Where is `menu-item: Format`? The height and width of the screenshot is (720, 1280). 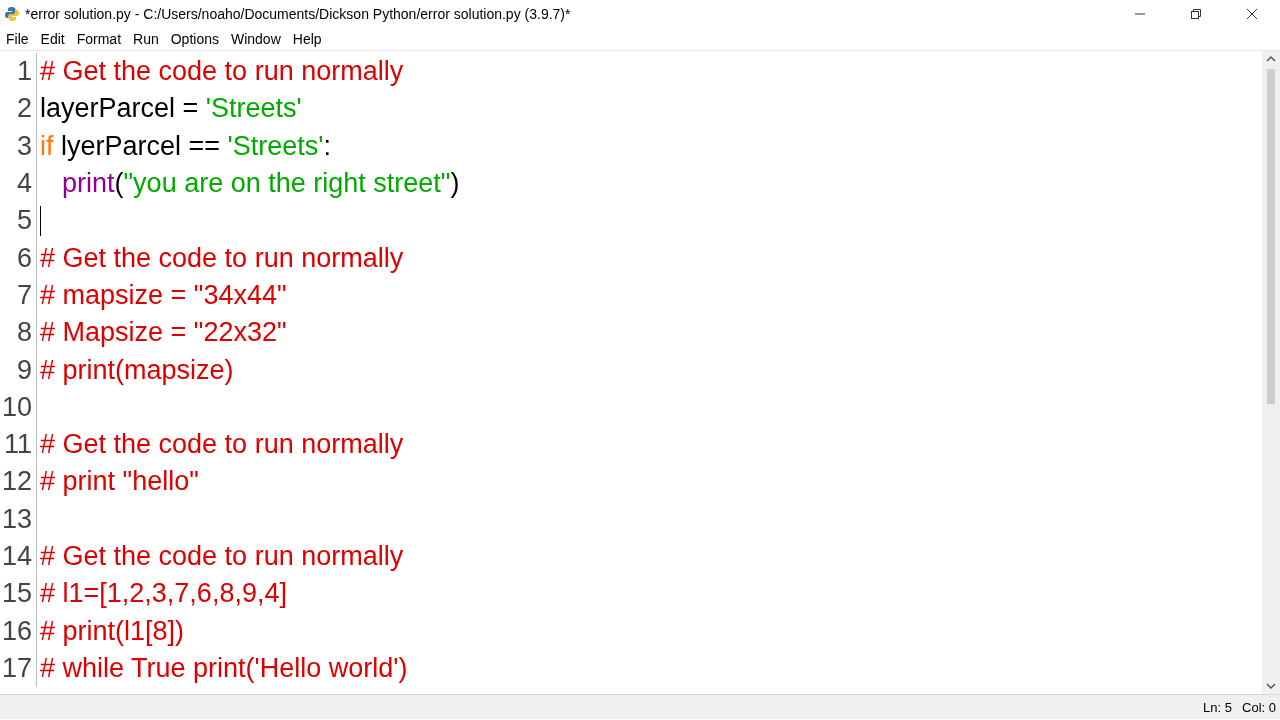
menu-item: Format is located at coordinates (99, 39).